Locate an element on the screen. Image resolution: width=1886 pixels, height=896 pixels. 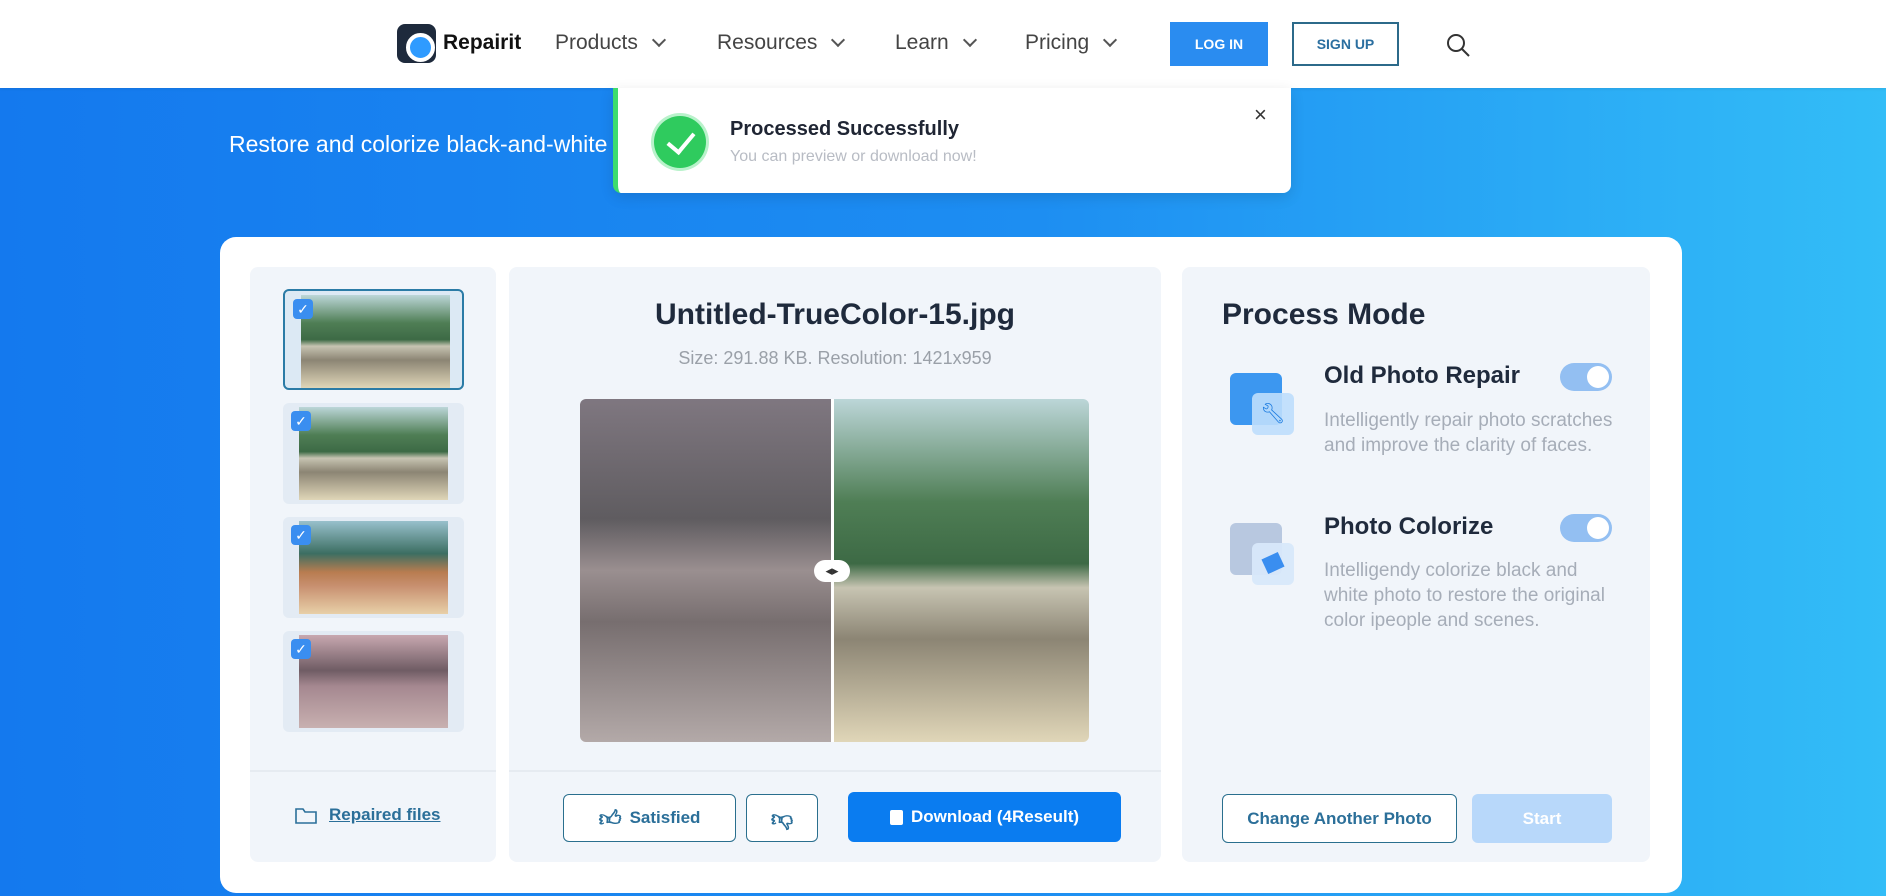
change-another-photo-button: Change Another Photo is located at coordinates (1339, 818).